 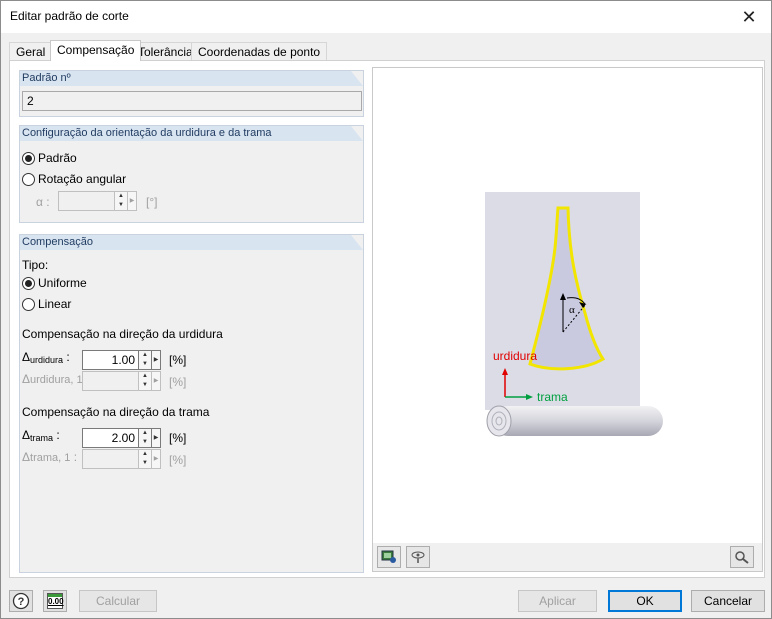 What do you see at coordinates (515, 356) in the screenshot?
I see `warp-axis-label: urdidura` at bounding box center [515, 356].